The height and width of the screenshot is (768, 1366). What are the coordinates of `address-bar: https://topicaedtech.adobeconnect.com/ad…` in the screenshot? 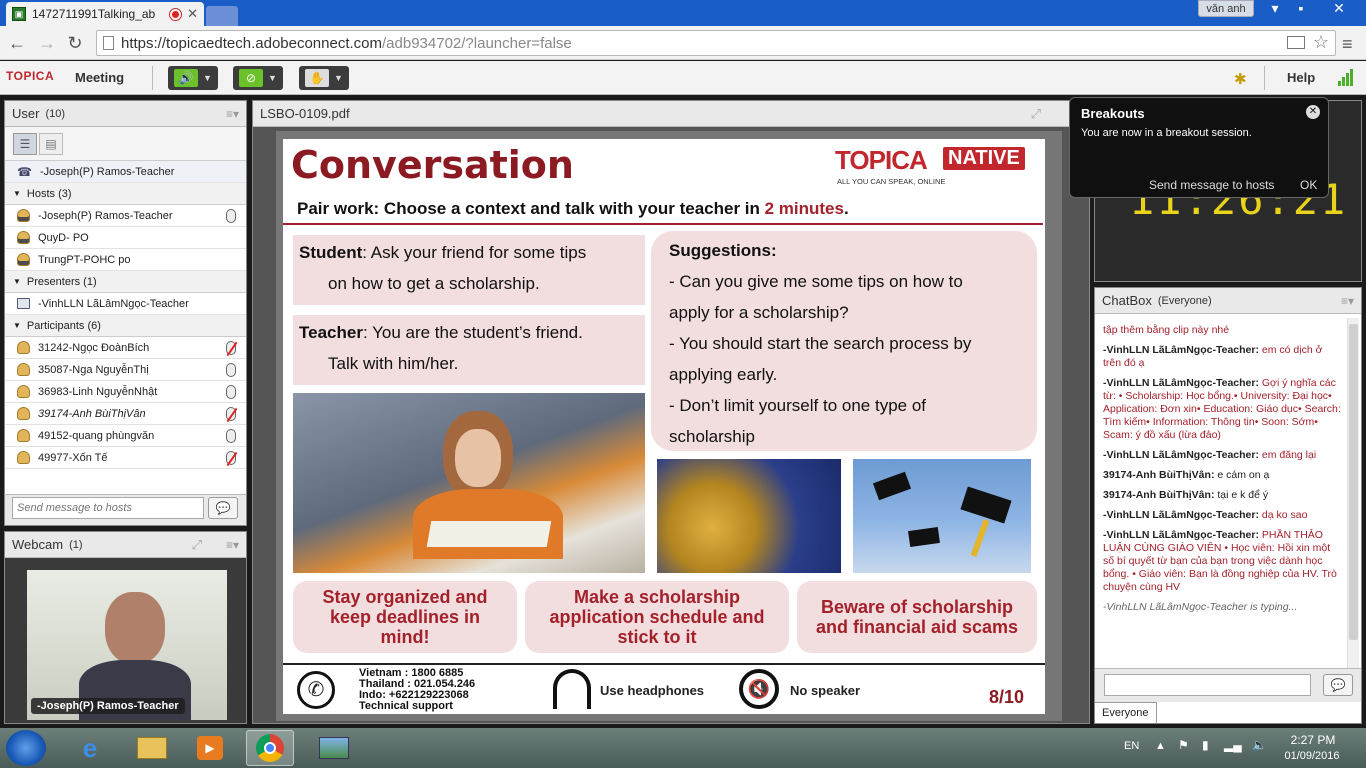 It's located at (716, 43).